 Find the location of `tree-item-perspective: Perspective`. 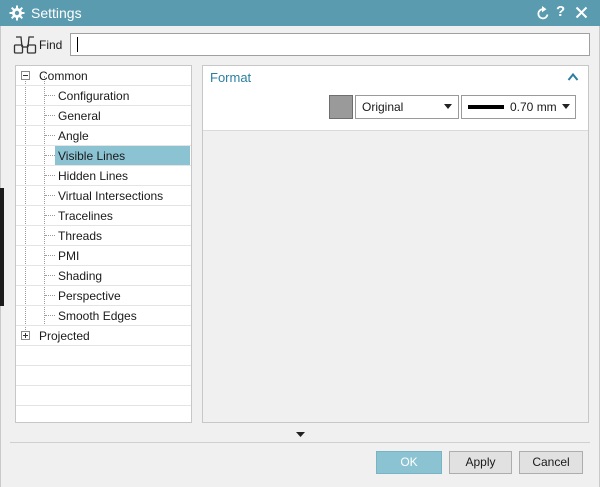

tree-item-perspective: Perspective is located at coordinates (103, 296).